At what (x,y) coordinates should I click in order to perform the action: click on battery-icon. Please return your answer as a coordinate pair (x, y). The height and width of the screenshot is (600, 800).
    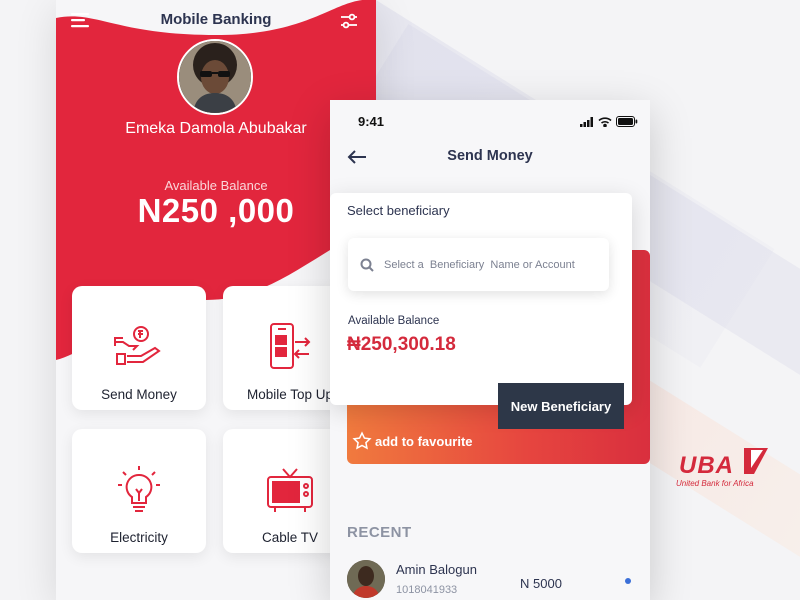
    Looking at the image, I should click on (627, 121).